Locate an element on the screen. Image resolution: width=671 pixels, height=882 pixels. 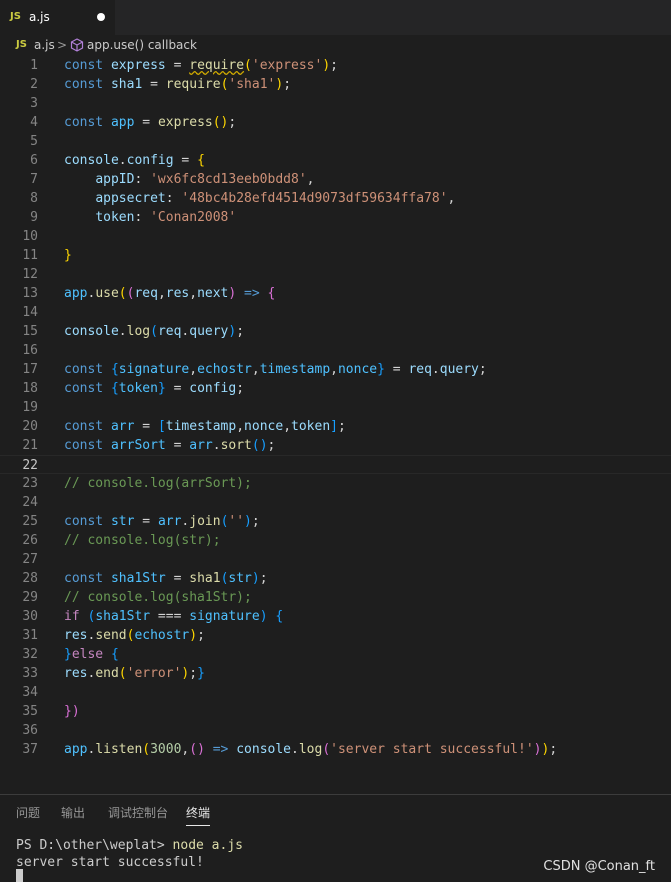
line-number: 10 is located at coordinates (30, 236).